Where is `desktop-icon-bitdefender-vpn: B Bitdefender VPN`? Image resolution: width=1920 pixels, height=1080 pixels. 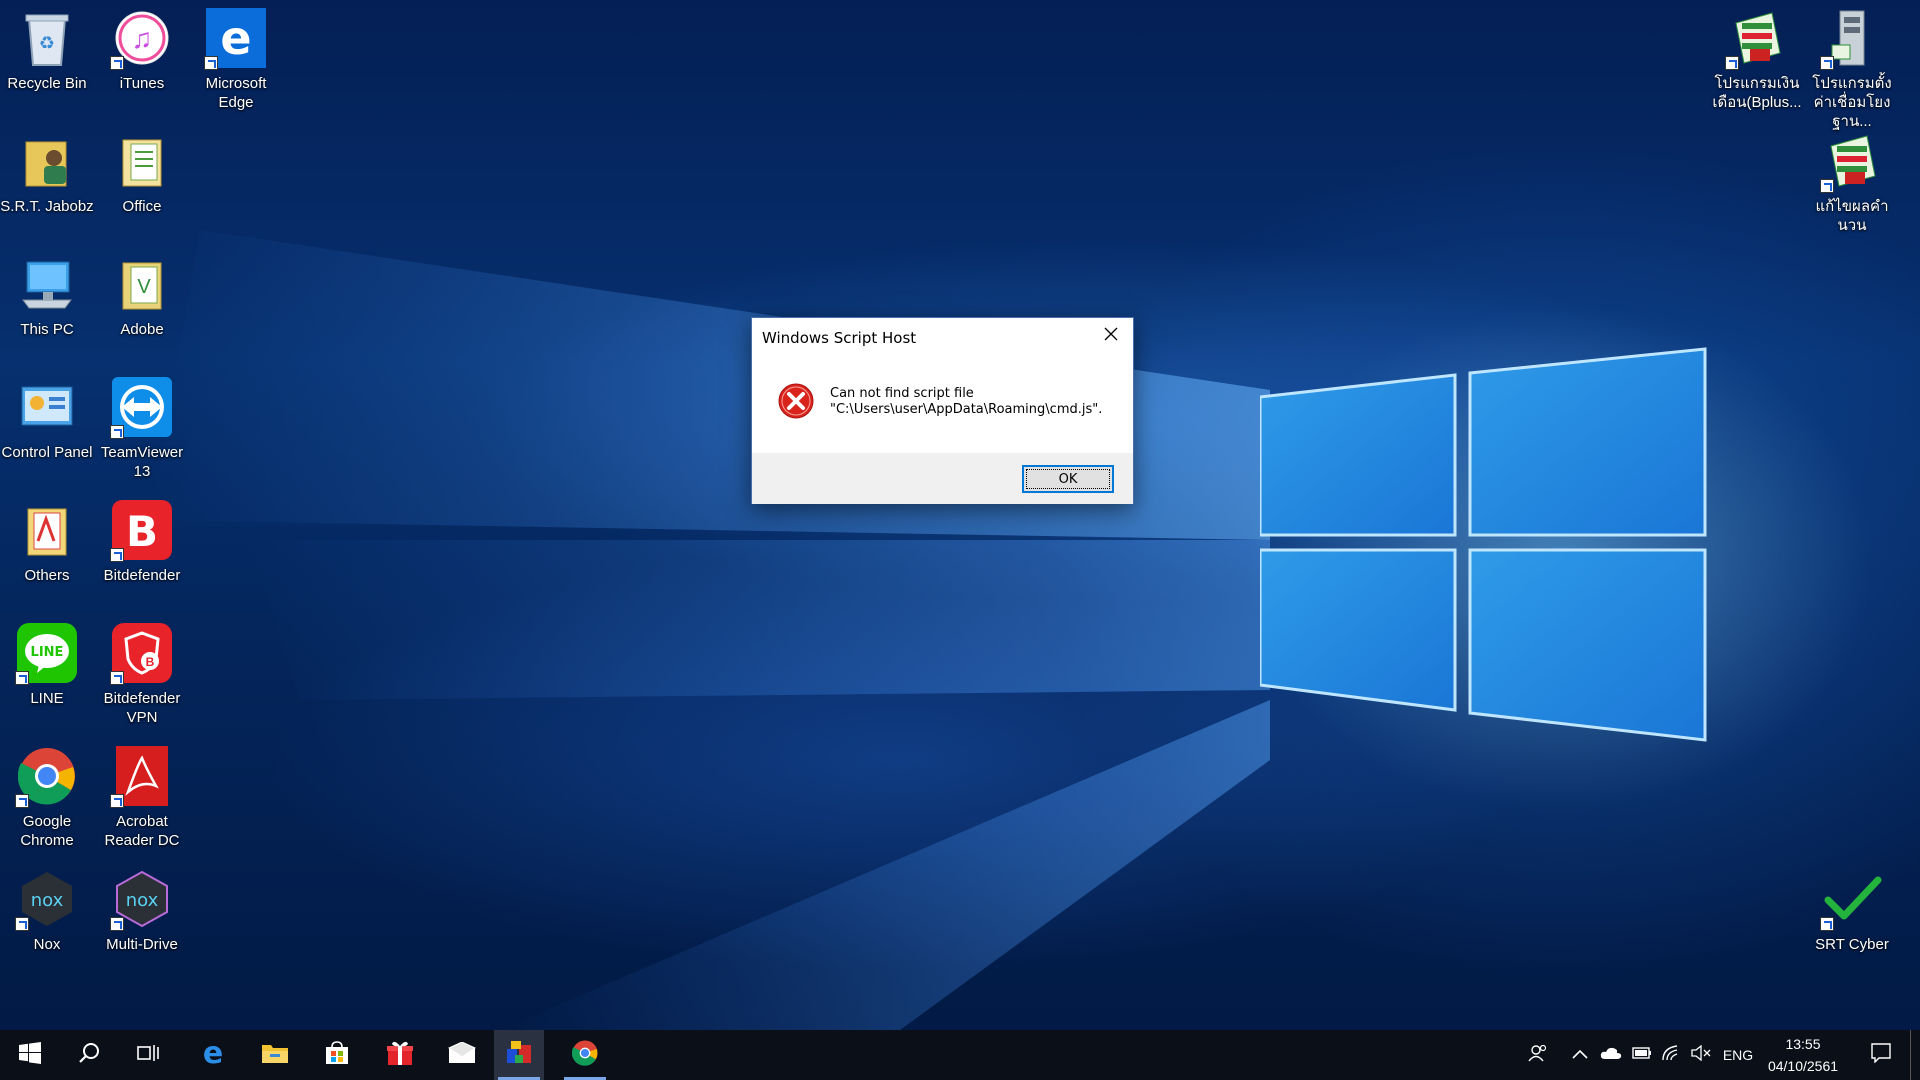 desktop-icon-bitdefender-vpn: B Bitdefender VPN is located at coordinates (142, 675).